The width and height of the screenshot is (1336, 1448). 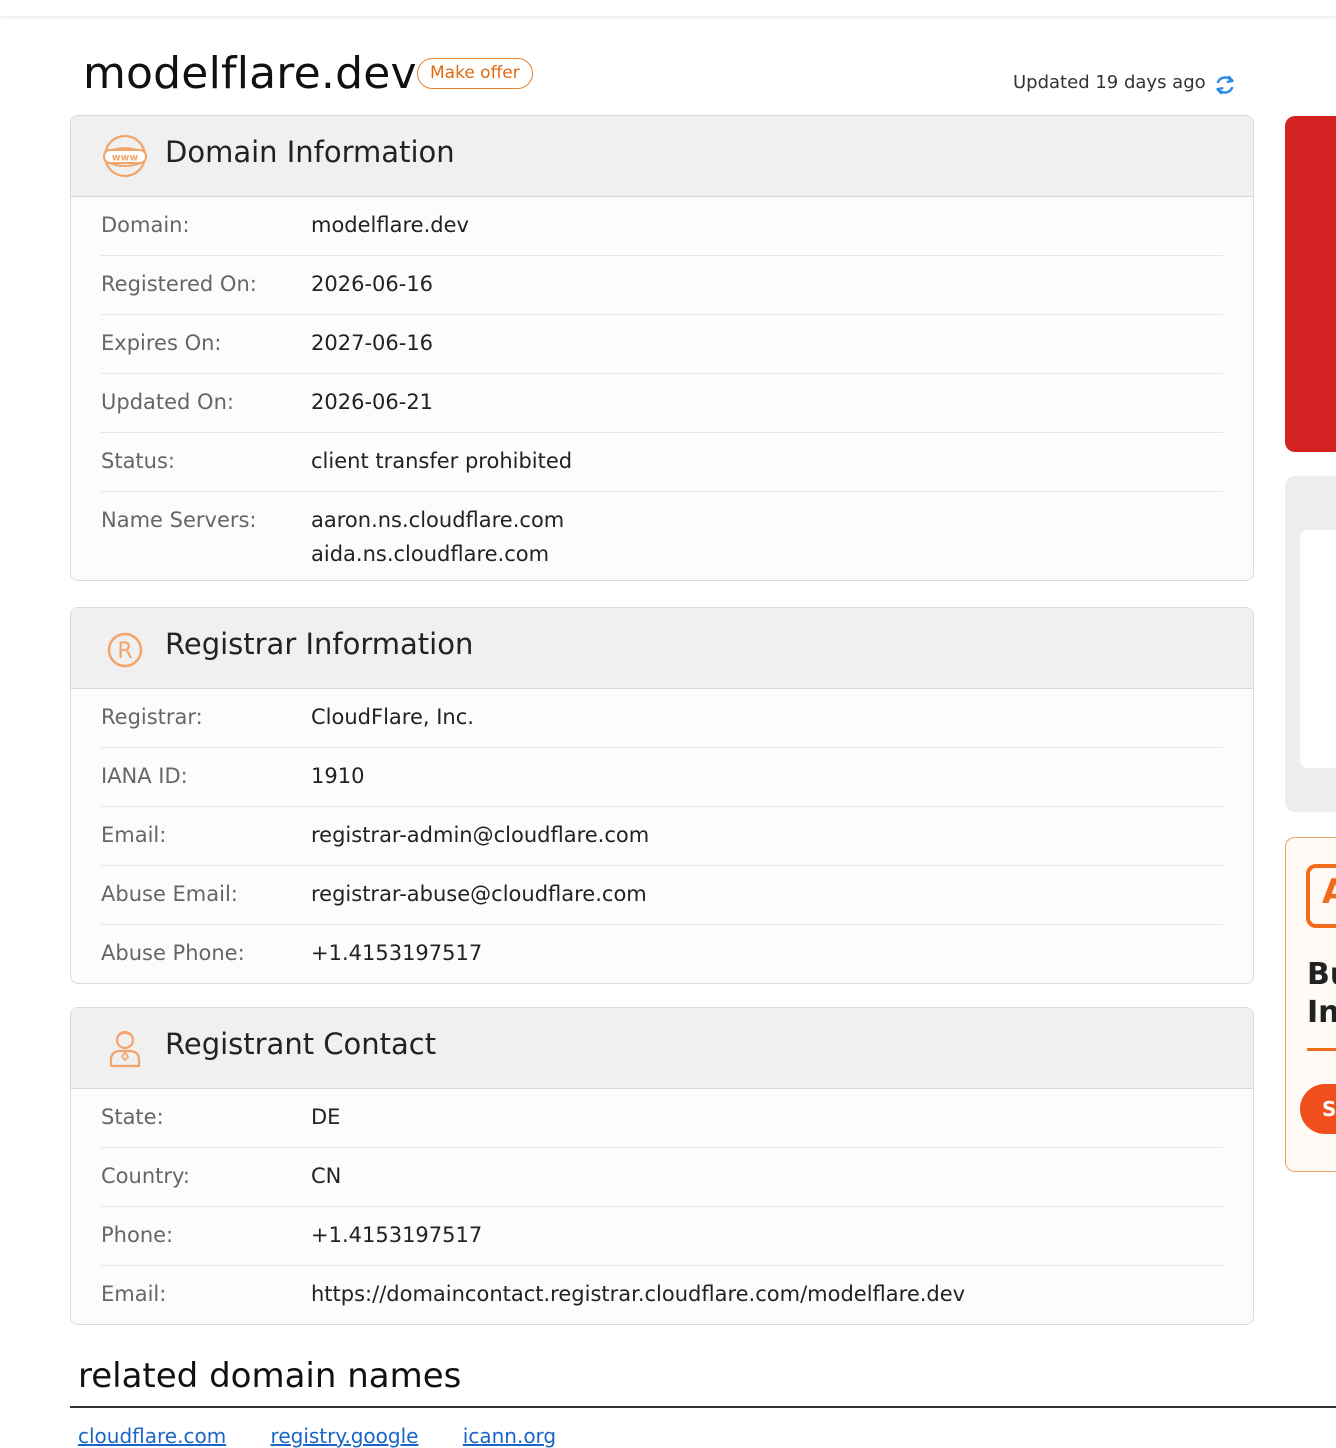 What do you see at coordinates (144, 776) in the screenshot?
I see `row-label: IANA ID:` at bounding box center [144, 776].